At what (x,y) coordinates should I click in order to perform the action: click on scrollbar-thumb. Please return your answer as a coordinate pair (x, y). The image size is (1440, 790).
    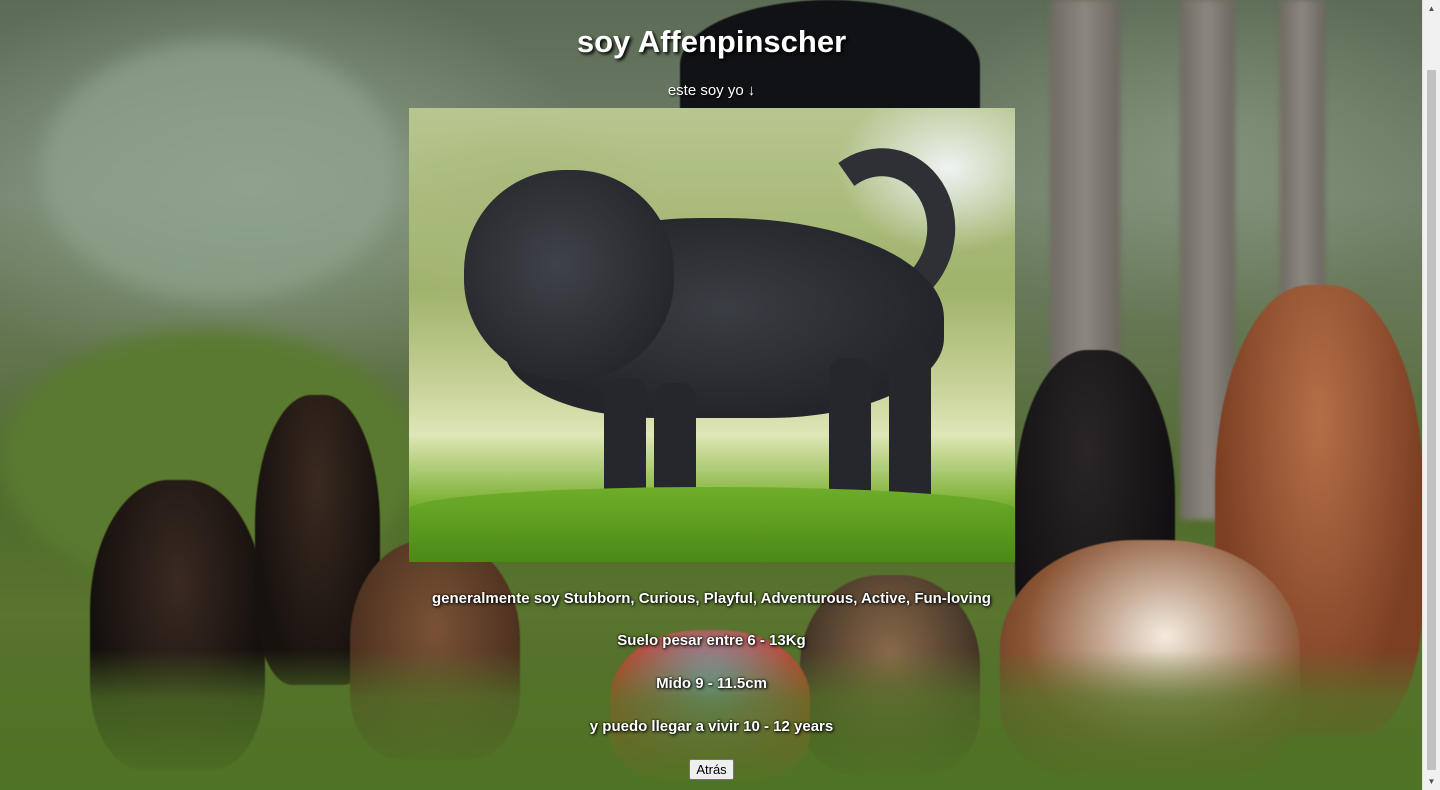
    Looking at the image, I should click on (1431, 420).